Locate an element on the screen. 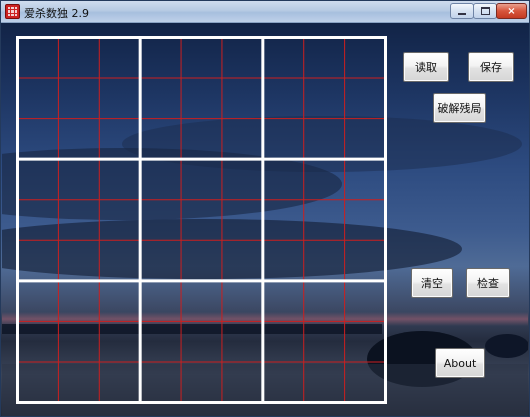 This screenshot has width=530, height=417. maximize-button is located at coordinates (485, 11).